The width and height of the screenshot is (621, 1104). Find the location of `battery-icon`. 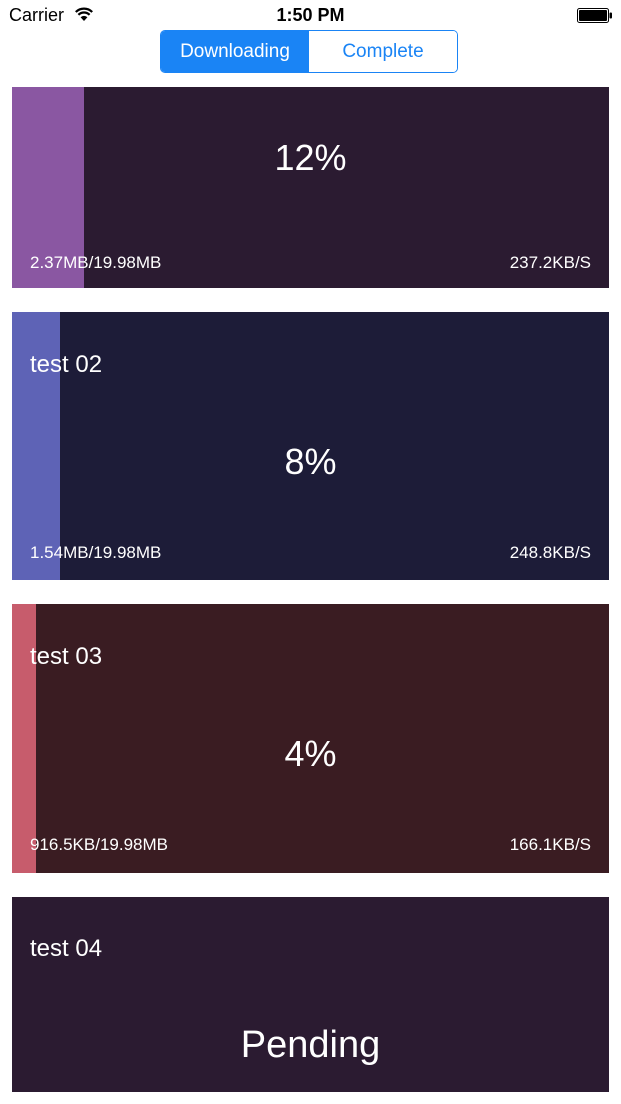

battery-icon is located at coordinates (595, 15).